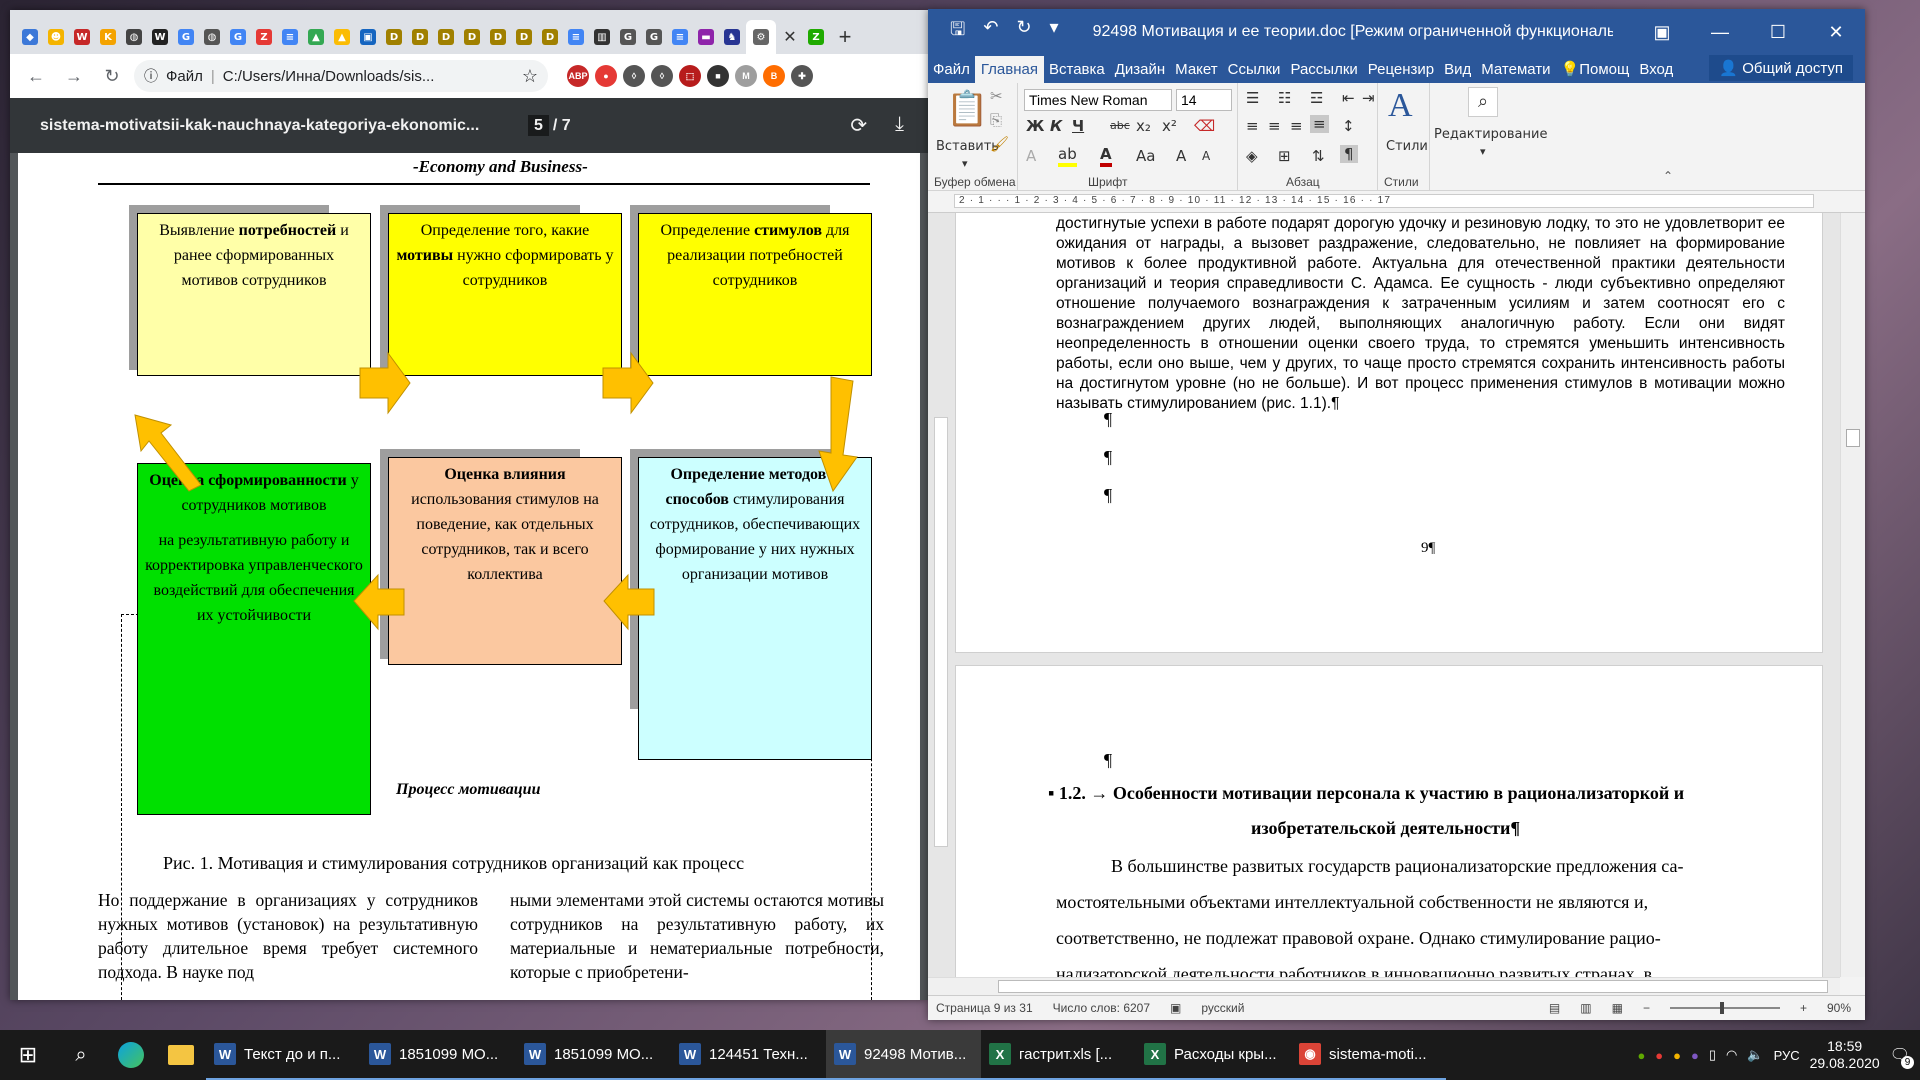  I want to click on cut-icon: ✂, so click(996, 96).